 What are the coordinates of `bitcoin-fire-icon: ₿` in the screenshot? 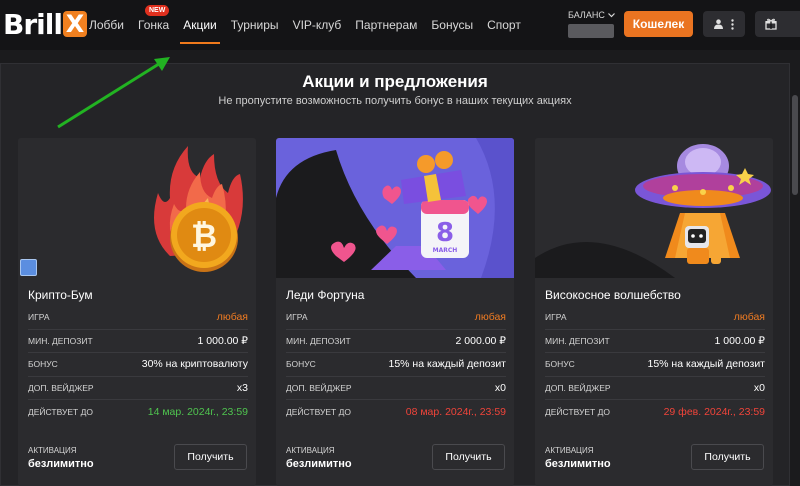 It's located at (137, 208).